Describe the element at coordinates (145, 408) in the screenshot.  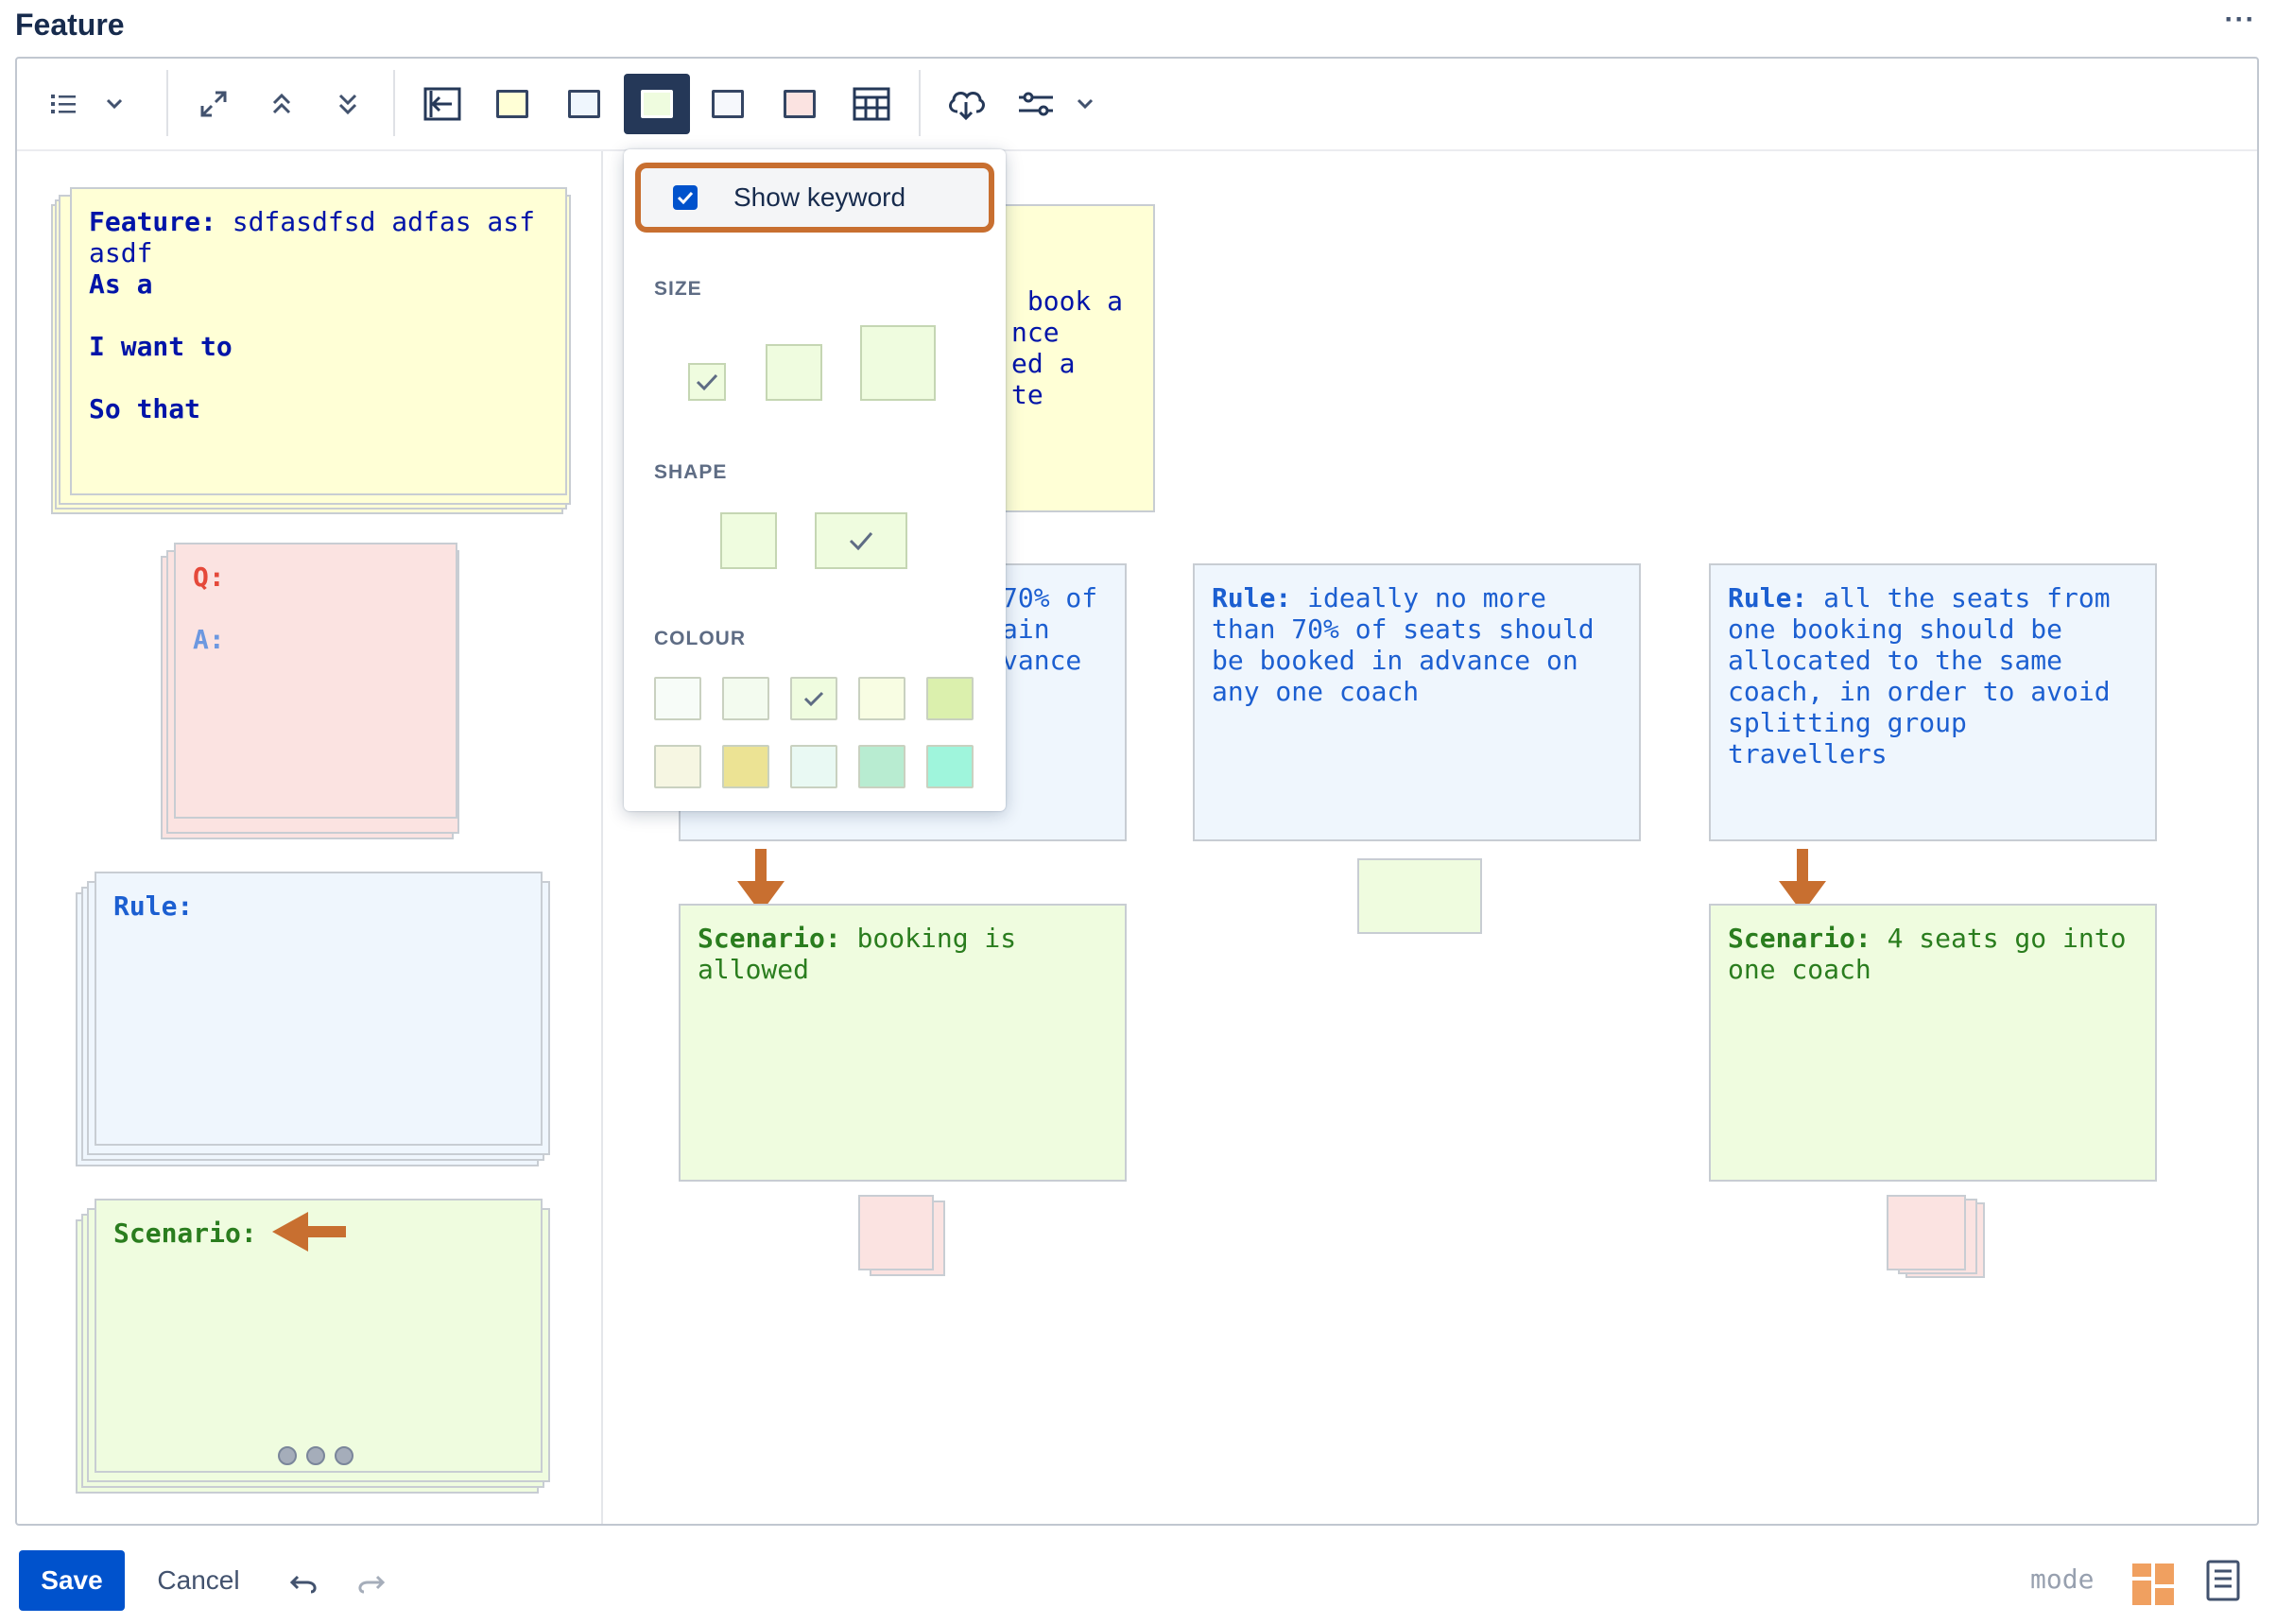
I see `so-that-line: So that` at that location.